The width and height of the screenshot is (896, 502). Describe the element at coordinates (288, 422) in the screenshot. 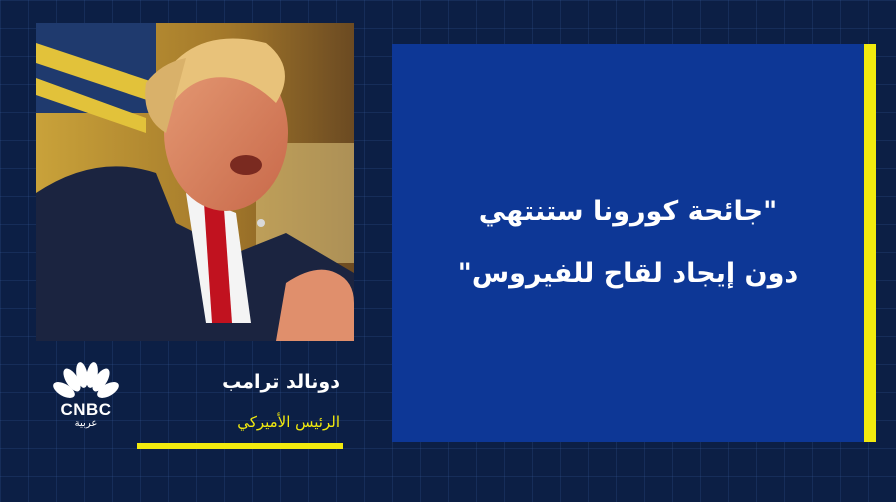

I see `speaker-title: الرئيس الأميركي` at that location.